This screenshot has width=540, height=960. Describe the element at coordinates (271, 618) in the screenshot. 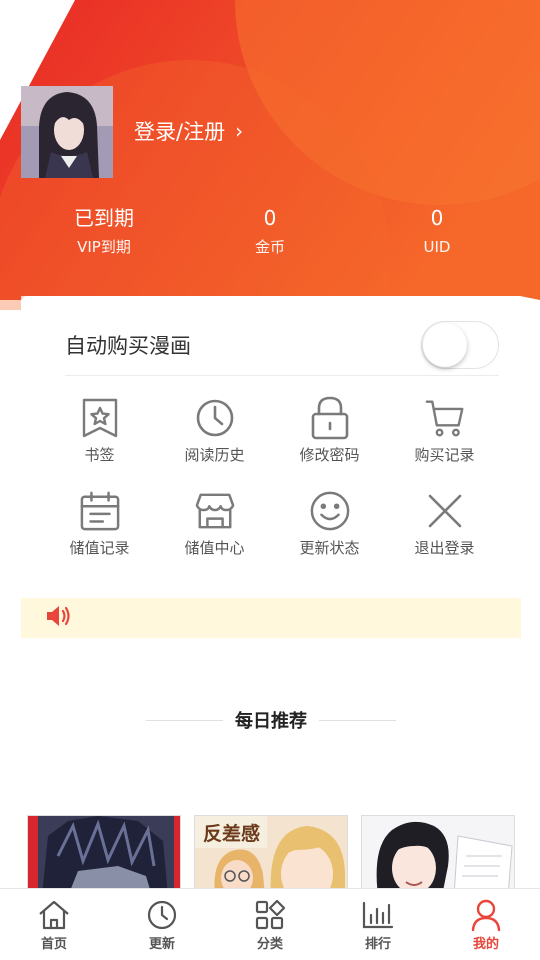

I see `notice-bar` at that location.